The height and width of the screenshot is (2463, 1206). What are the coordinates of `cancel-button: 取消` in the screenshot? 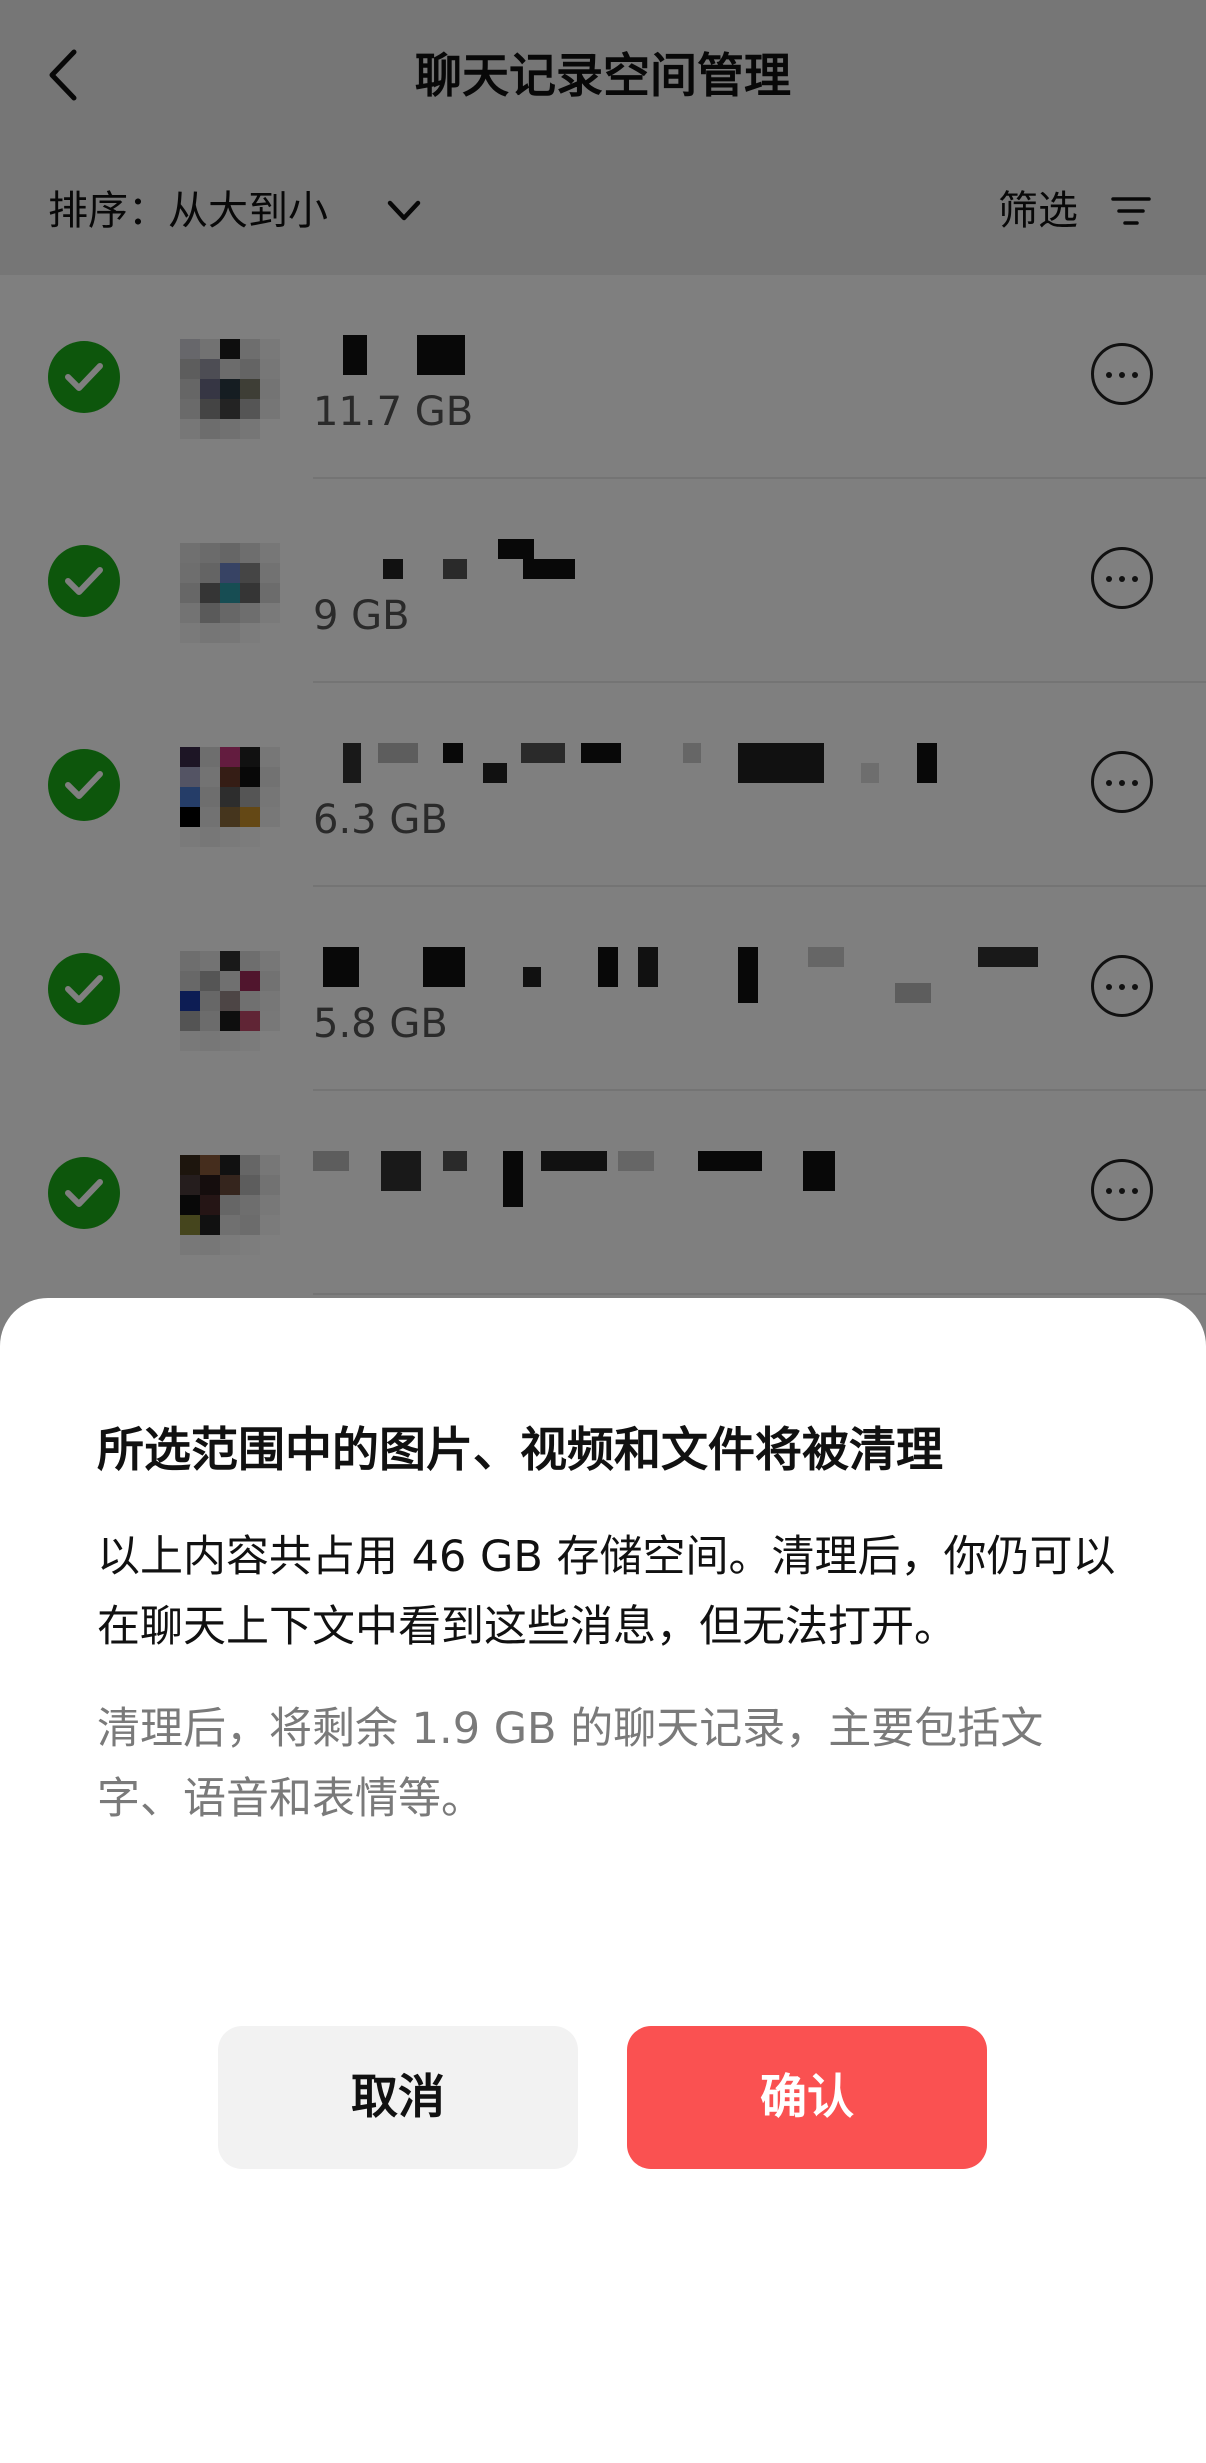 It's located at (398, 2097).